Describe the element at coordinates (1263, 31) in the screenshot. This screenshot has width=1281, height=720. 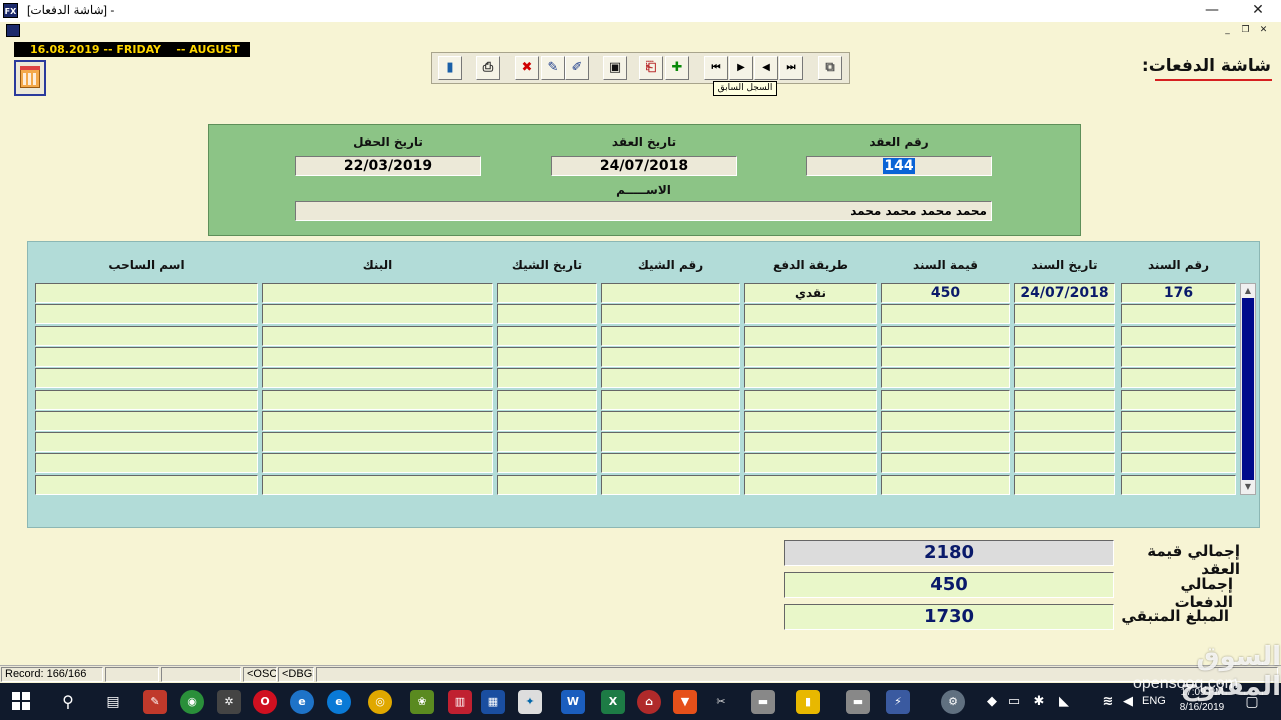
I see `mdi-close-icon: ✕` at that location.